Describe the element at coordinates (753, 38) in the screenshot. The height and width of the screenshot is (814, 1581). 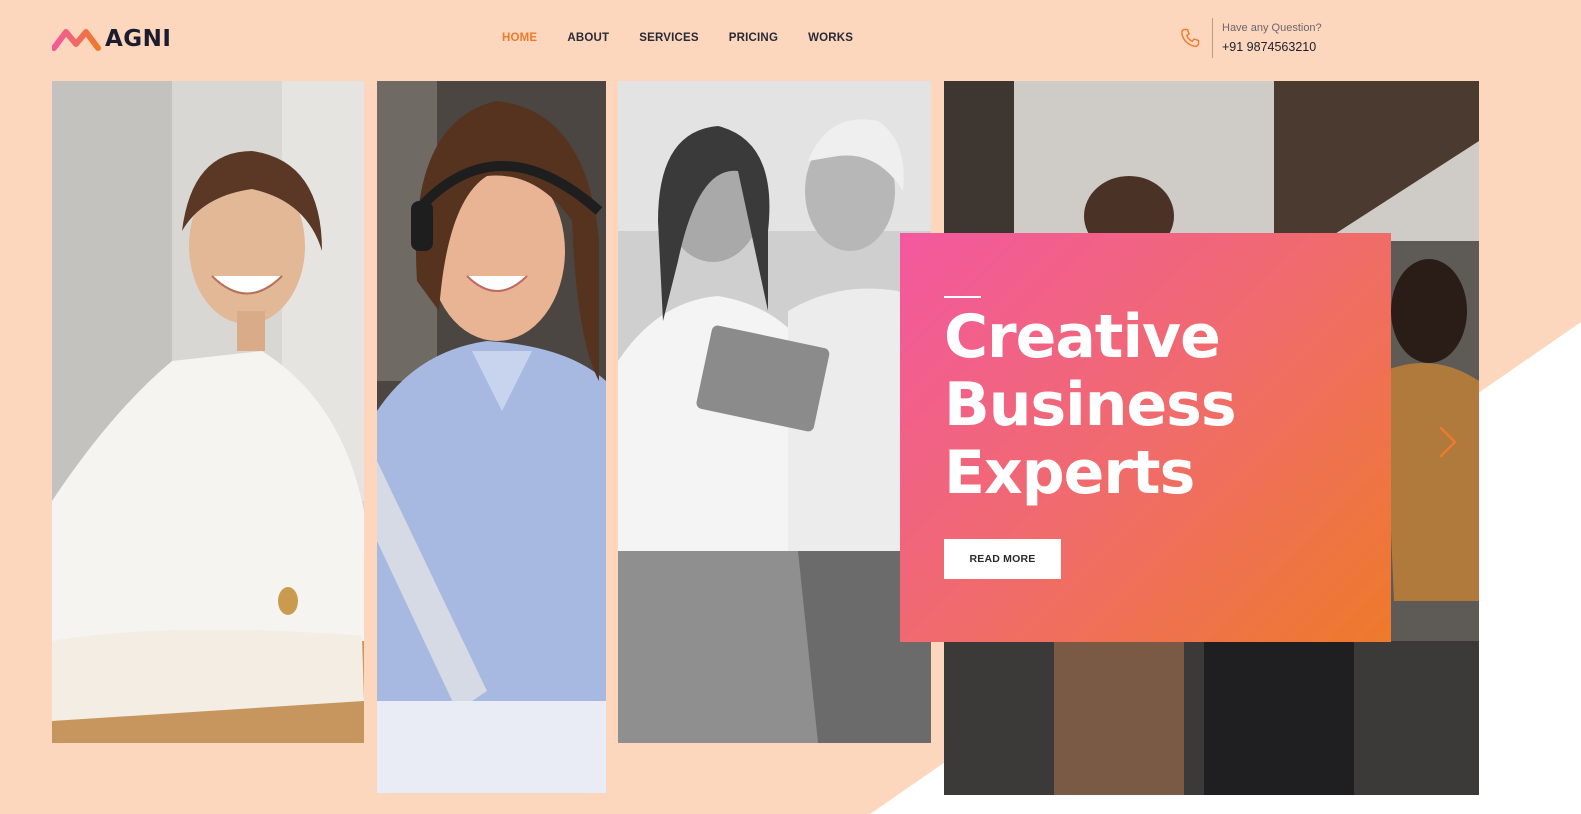
I see `nav-pricing: PRICING` at that location.